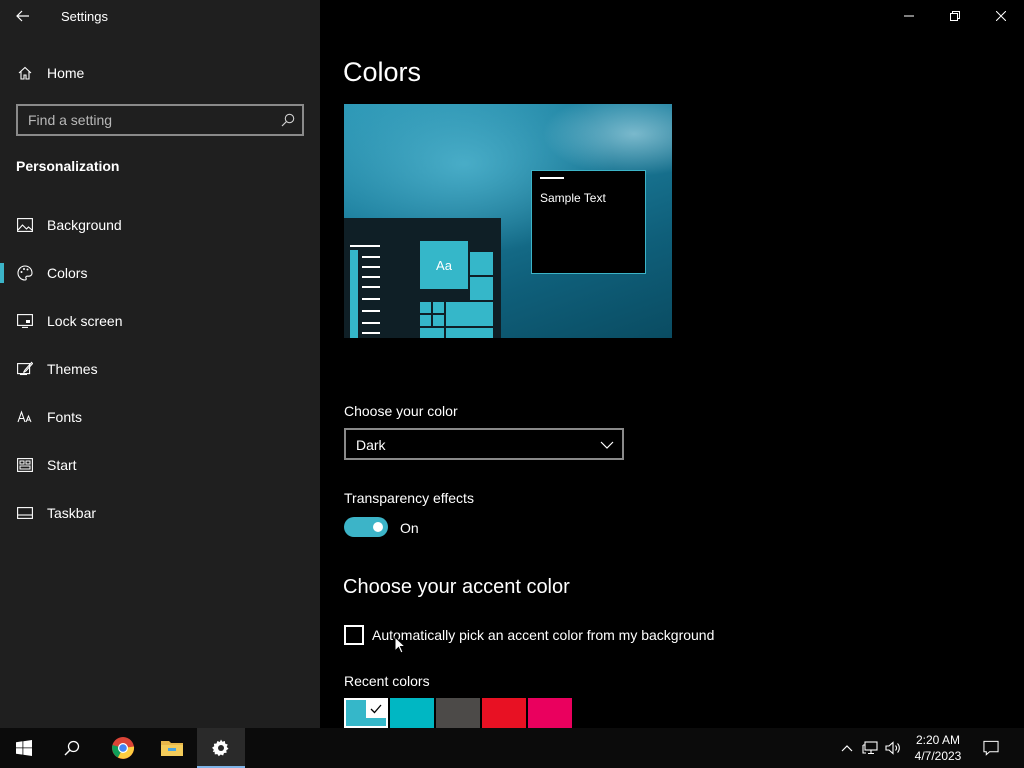 This screenshot has width=1024, height=768. I want to click on sidebar-item-lock-screen: Lock screen, so click(160, 321).